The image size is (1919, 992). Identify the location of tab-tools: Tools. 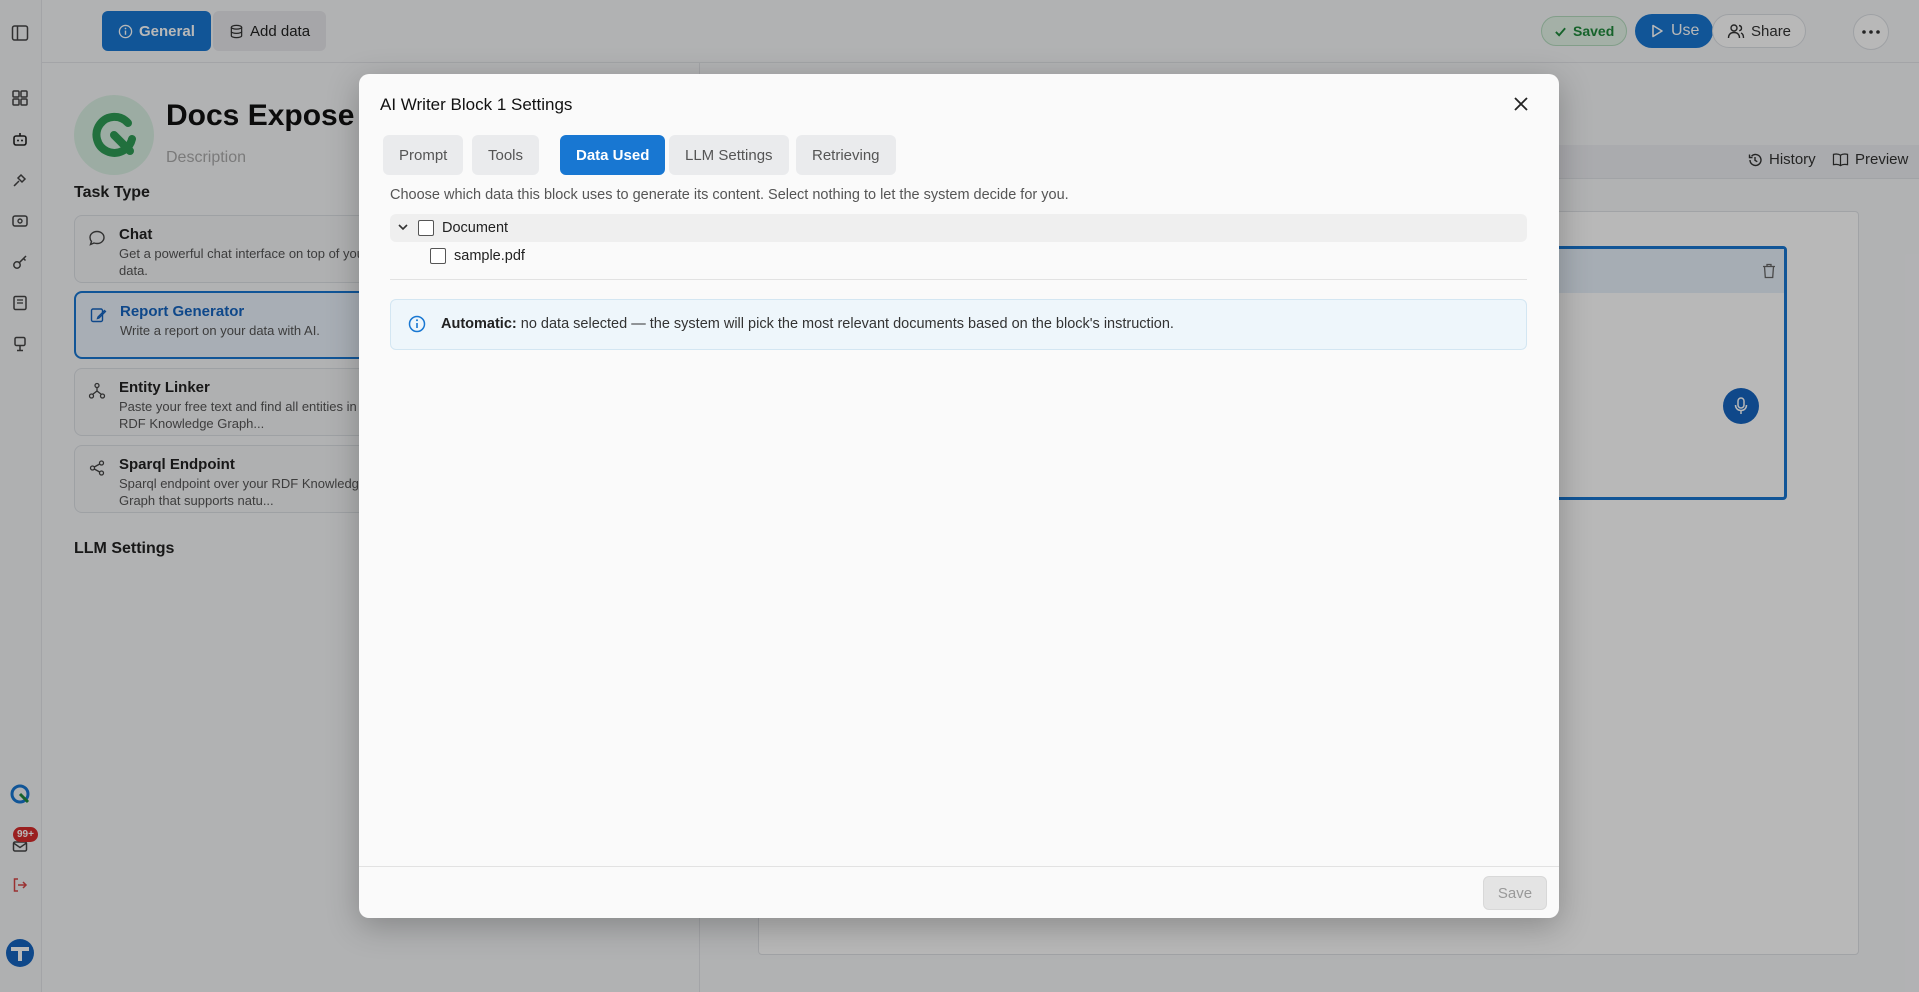
(506, 155).